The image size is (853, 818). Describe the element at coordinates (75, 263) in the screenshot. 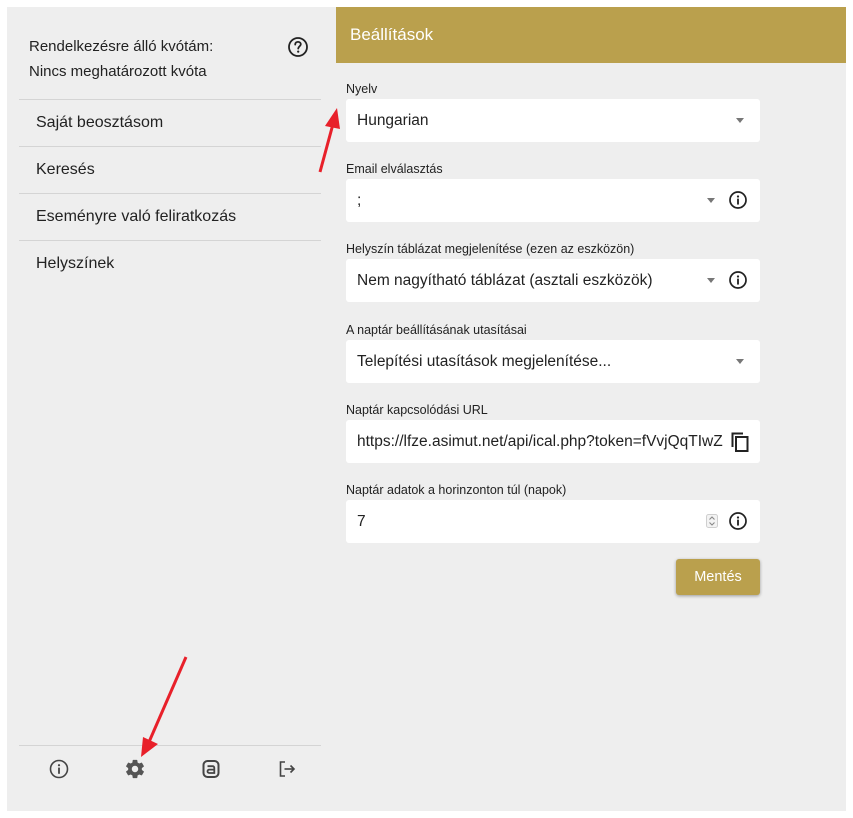

I see `sidebar-item-label: Helyszínek` at that location.